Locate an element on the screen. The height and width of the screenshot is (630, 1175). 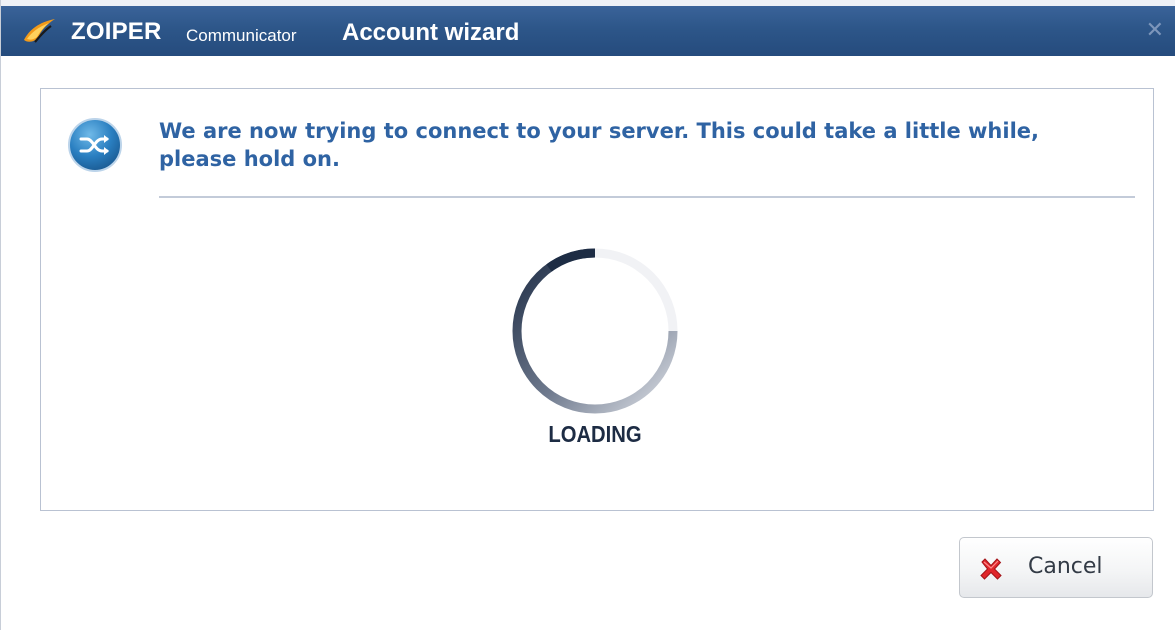
loading-label: LOADING is located at coordinates (595, 434).